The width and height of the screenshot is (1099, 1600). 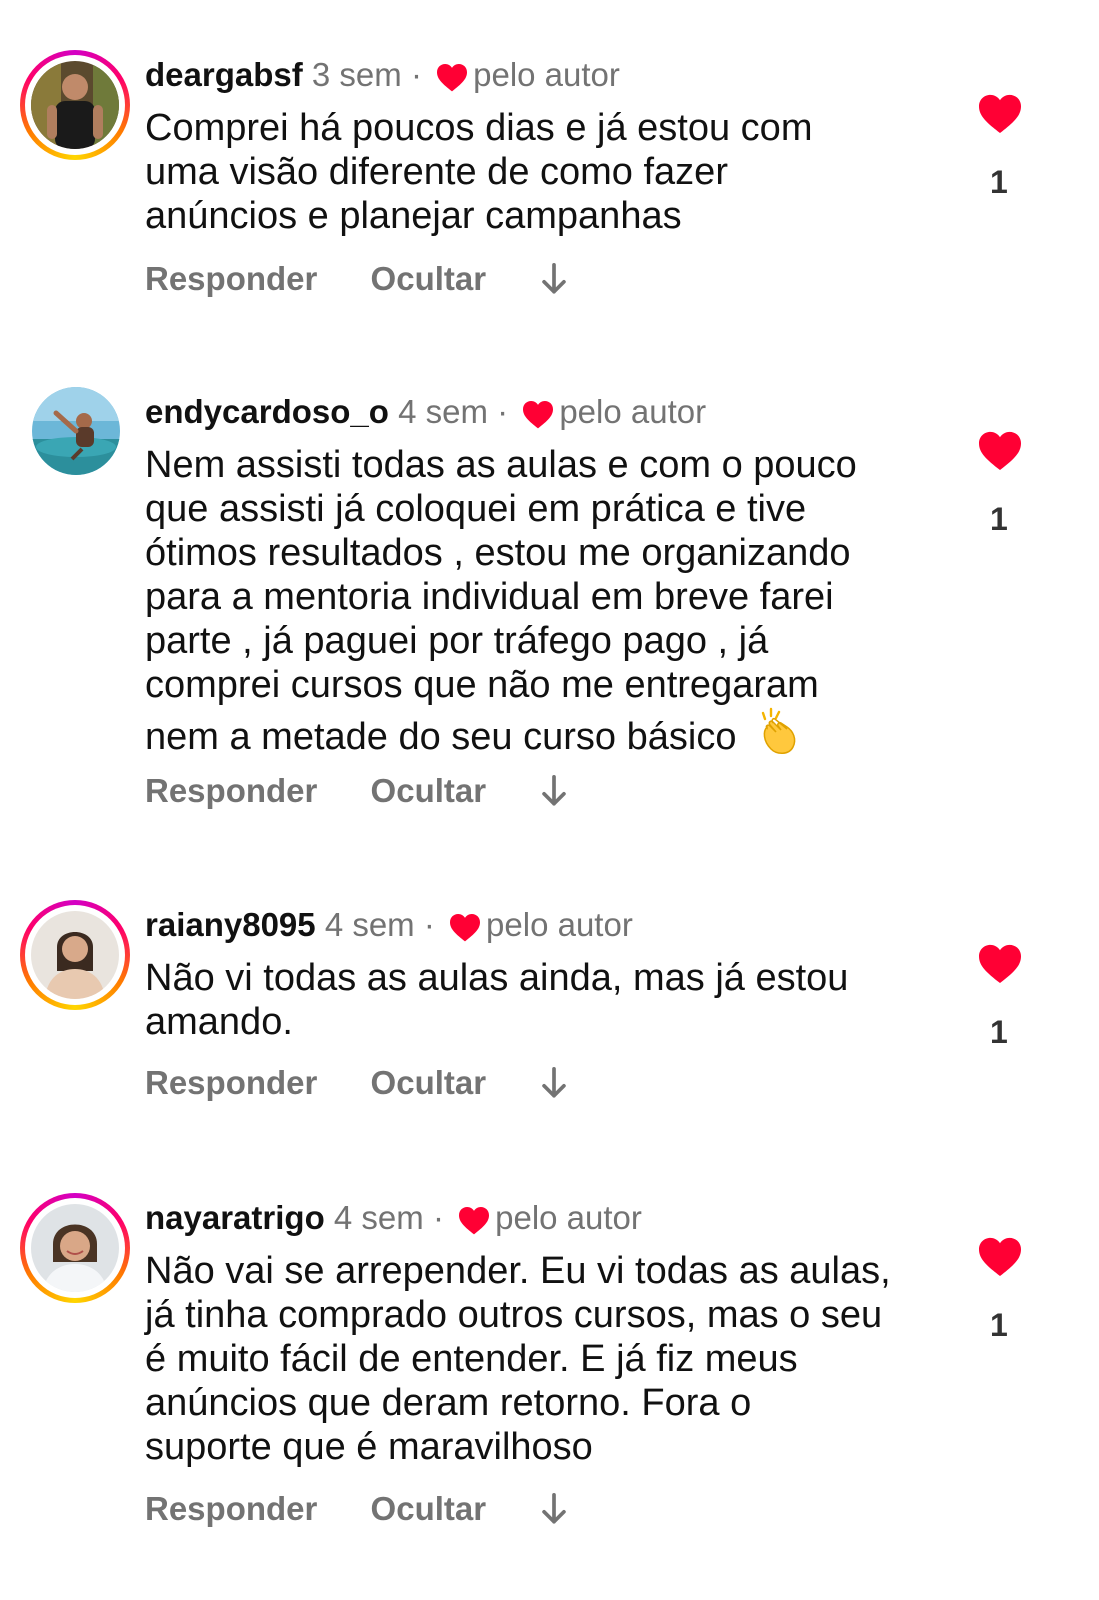 I want to click on username: raiany8095, so click(x=230, y=924).